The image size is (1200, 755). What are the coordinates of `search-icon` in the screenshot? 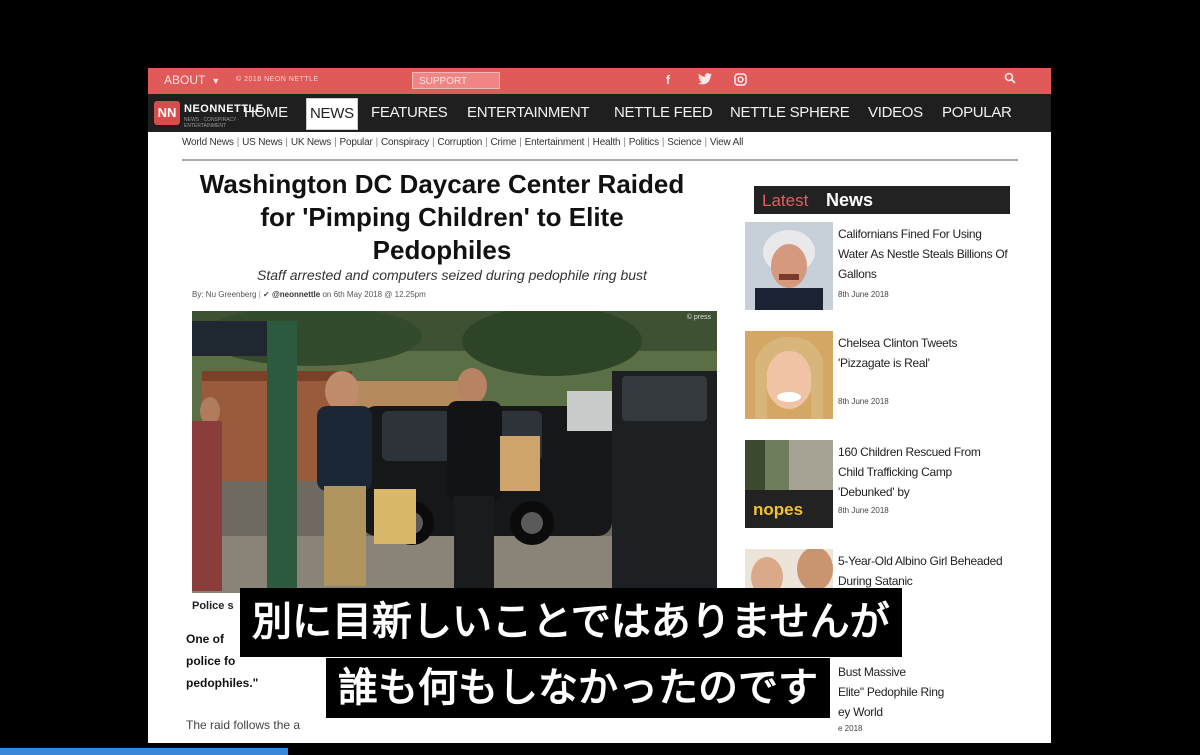 It's located at (1010, 79).